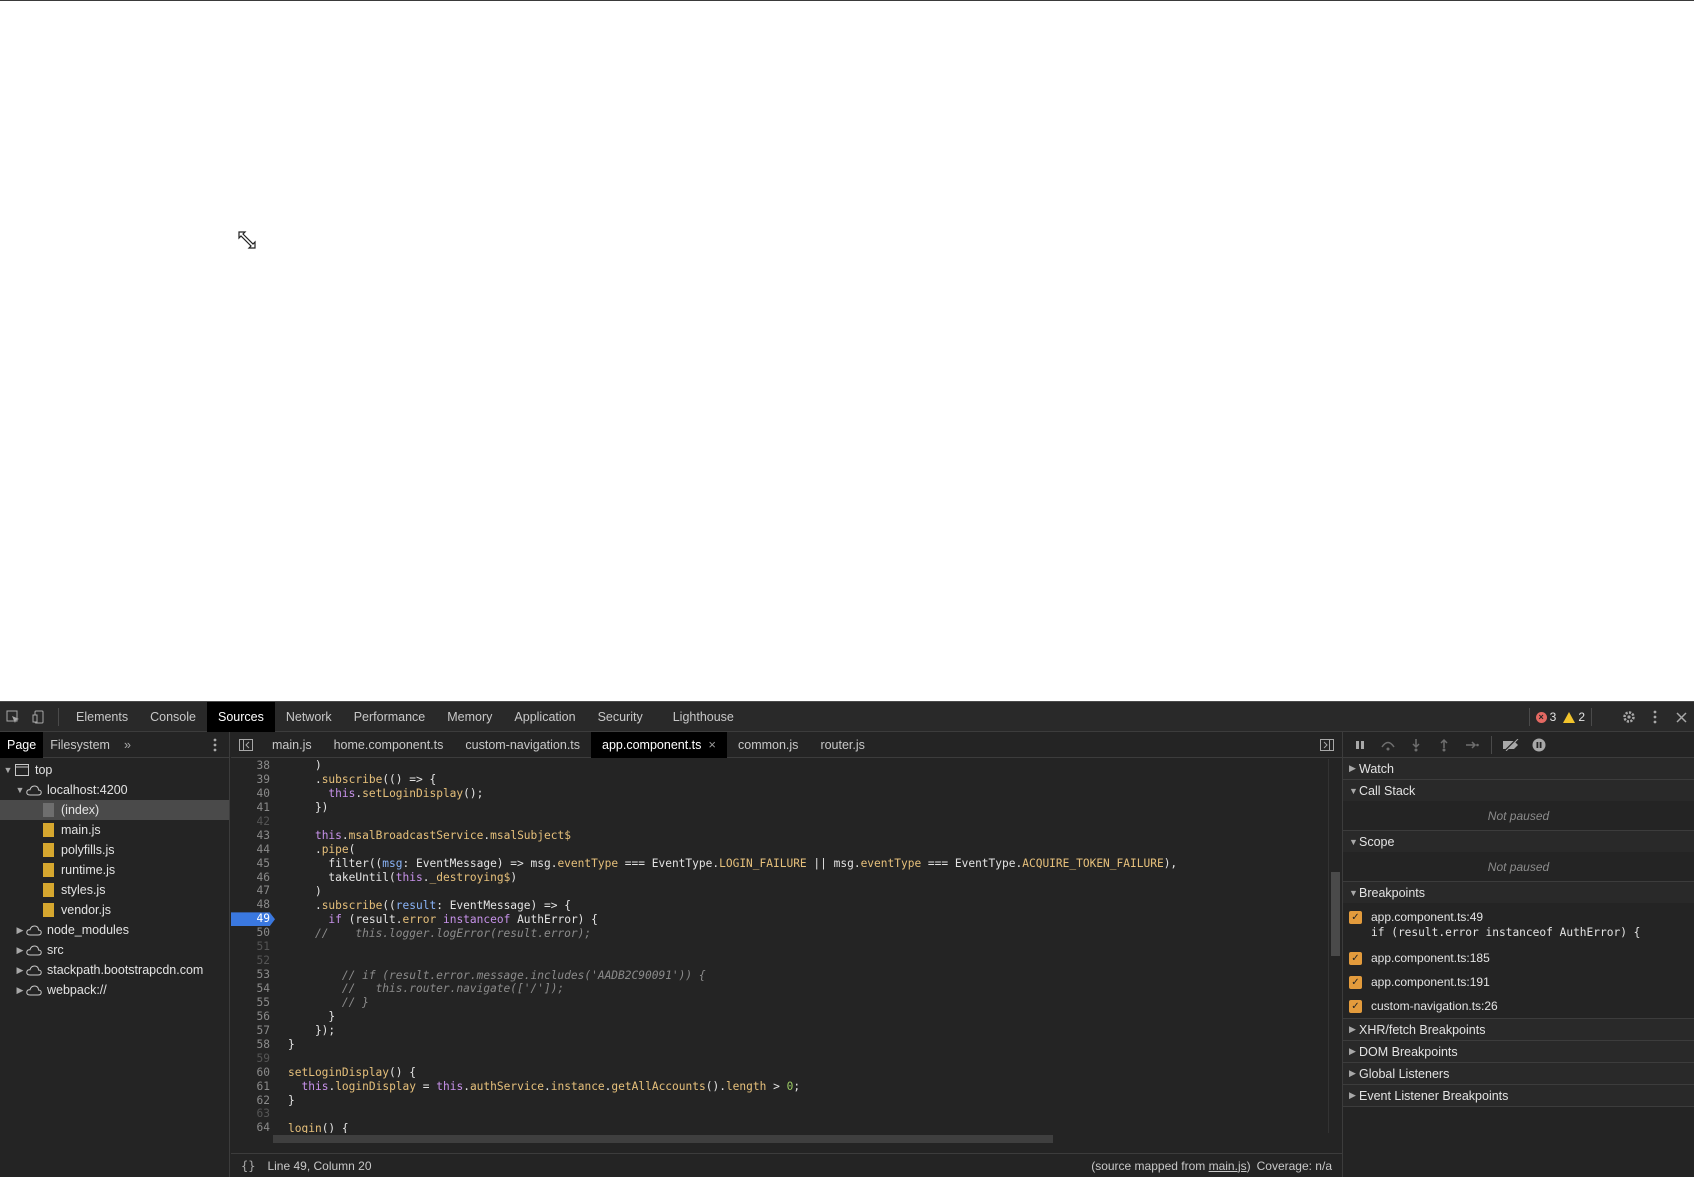 The height and width of the screenshot is (1177, 1694). What do you see at coordinates (252, 766) in the screenshot?
I see `line-number: 38` at bounding box center [252, 766].